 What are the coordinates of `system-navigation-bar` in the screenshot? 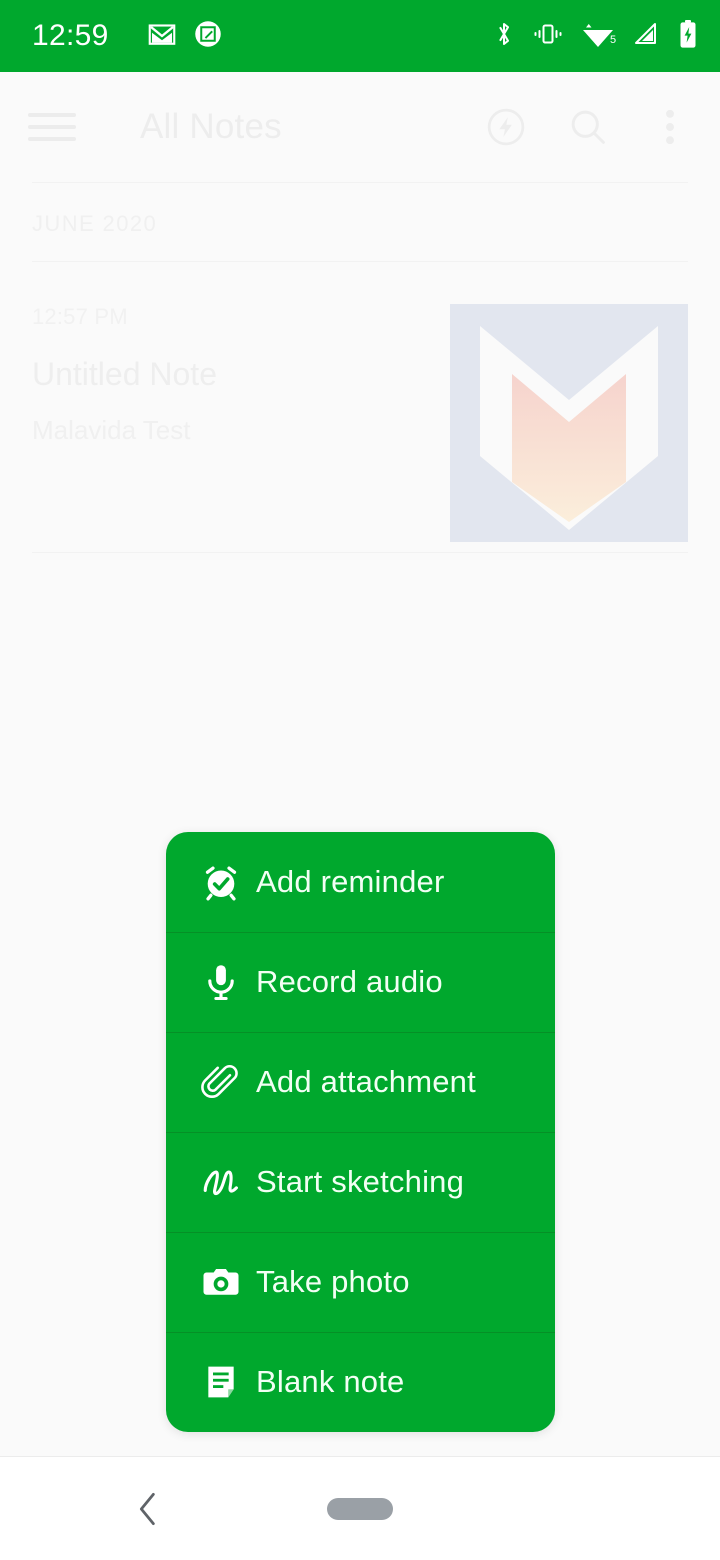 It's located at (360, 1508).